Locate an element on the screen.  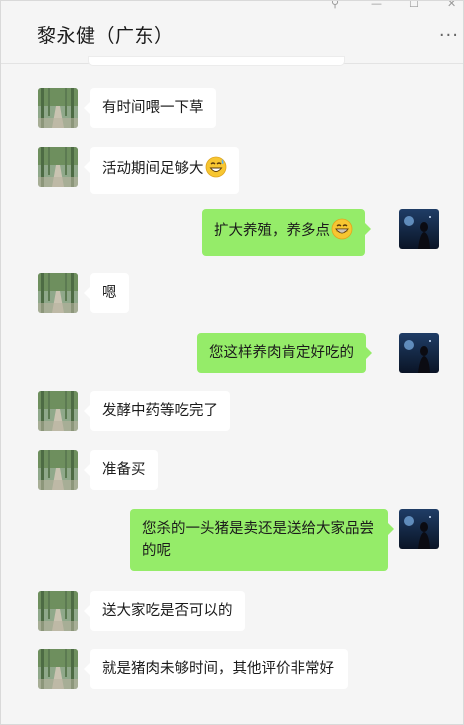
more-options-icon: ··· is located at coordinates (449, 36).